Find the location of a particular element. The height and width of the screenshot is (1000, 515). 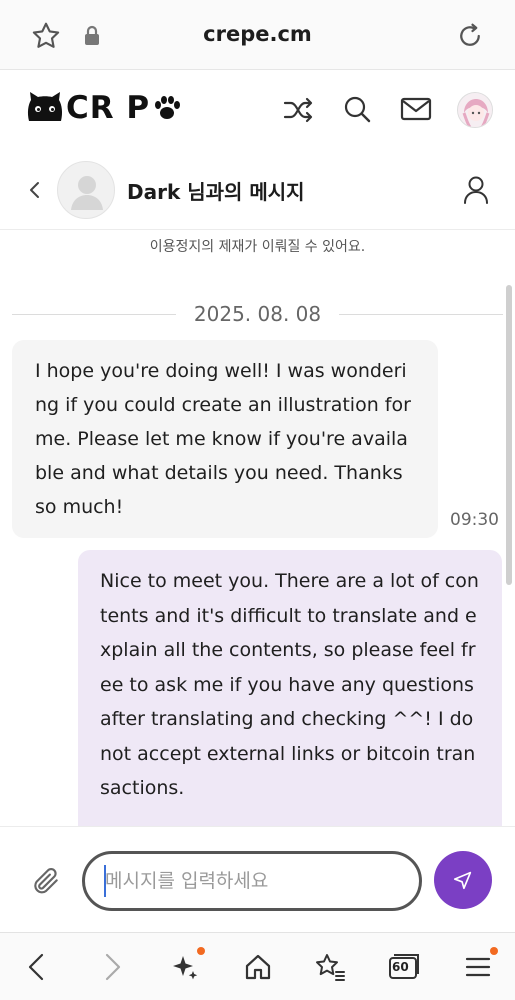

site-header: CR P is located at coordinates (257, 110).